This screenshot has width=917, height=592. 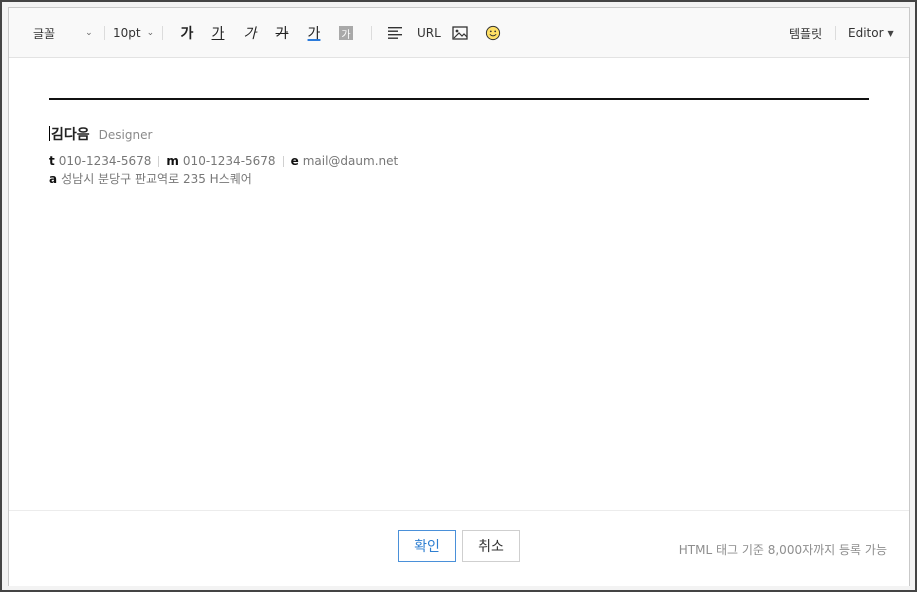 I want to click on font-size-label: 10pt, so click(x=127, y=33).